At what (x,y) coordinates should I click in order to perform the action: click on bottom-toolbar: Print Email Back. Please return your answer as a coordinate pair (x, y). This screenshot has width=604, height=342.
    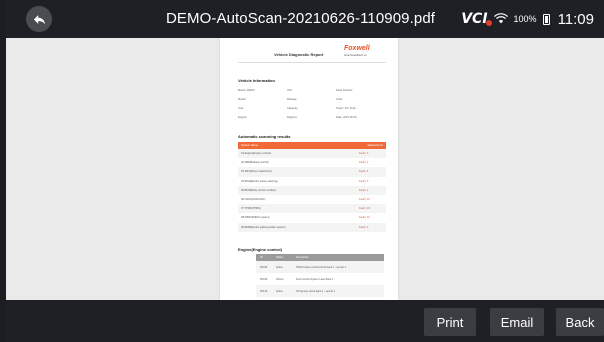
    Looking at the image, I should click on (305, 321).